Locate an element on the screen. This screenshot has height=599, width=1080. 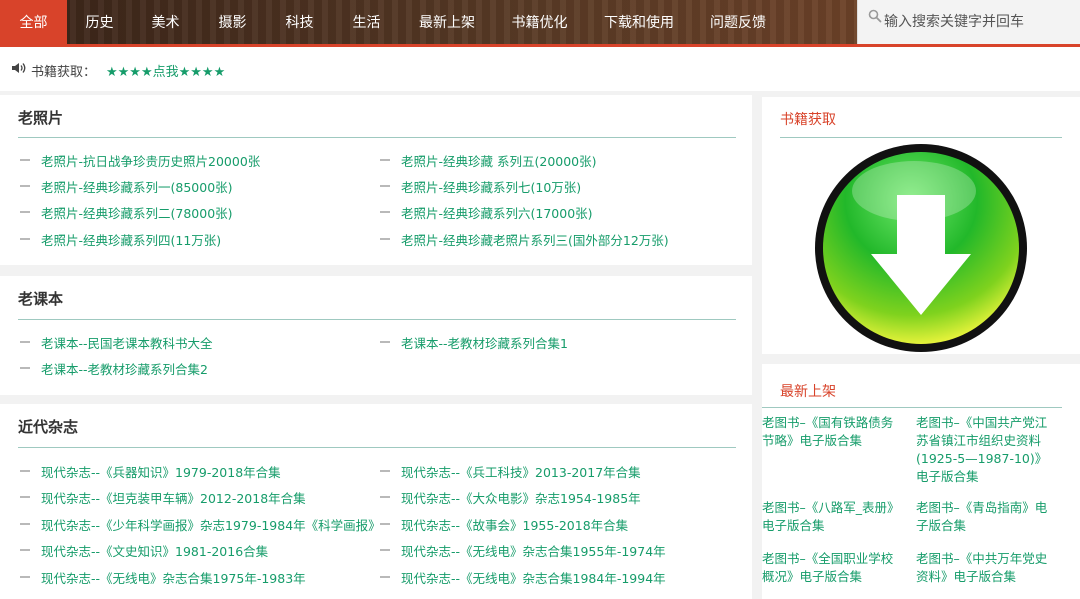
section-title: 老照片 is located at coordinates (41, 118).